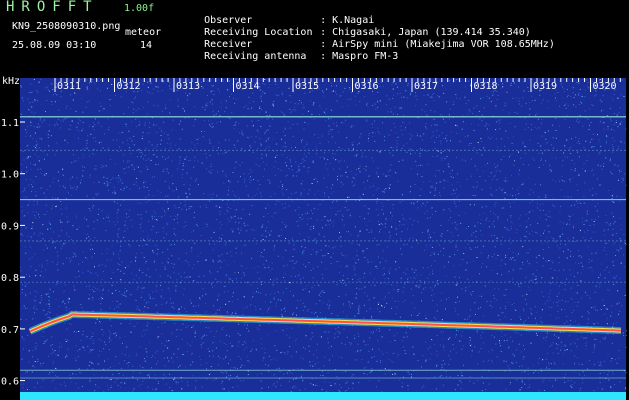 The width and height of the screenshot is (629, 400). What do you see at coordinates (248, 86) in the screenshot?
I see `x-tick-label: 0314` at bounding box center [248, 86].